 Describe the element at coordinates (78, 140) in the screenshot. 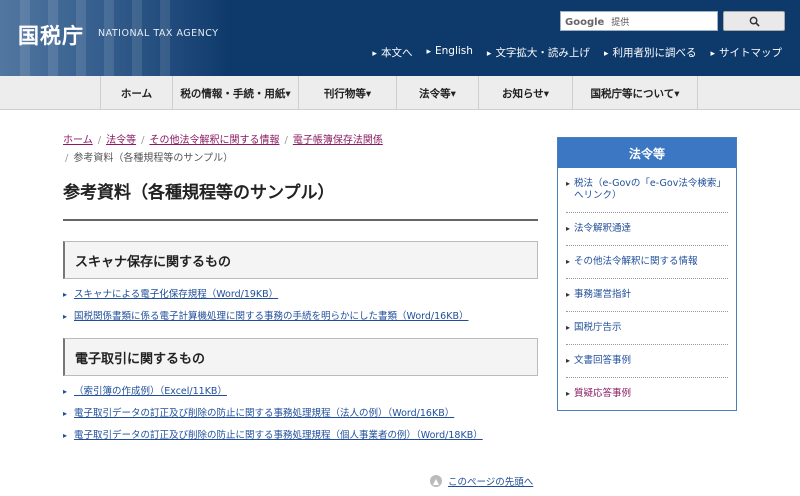

I see `breadcrumb-home: ホーム` at that location.